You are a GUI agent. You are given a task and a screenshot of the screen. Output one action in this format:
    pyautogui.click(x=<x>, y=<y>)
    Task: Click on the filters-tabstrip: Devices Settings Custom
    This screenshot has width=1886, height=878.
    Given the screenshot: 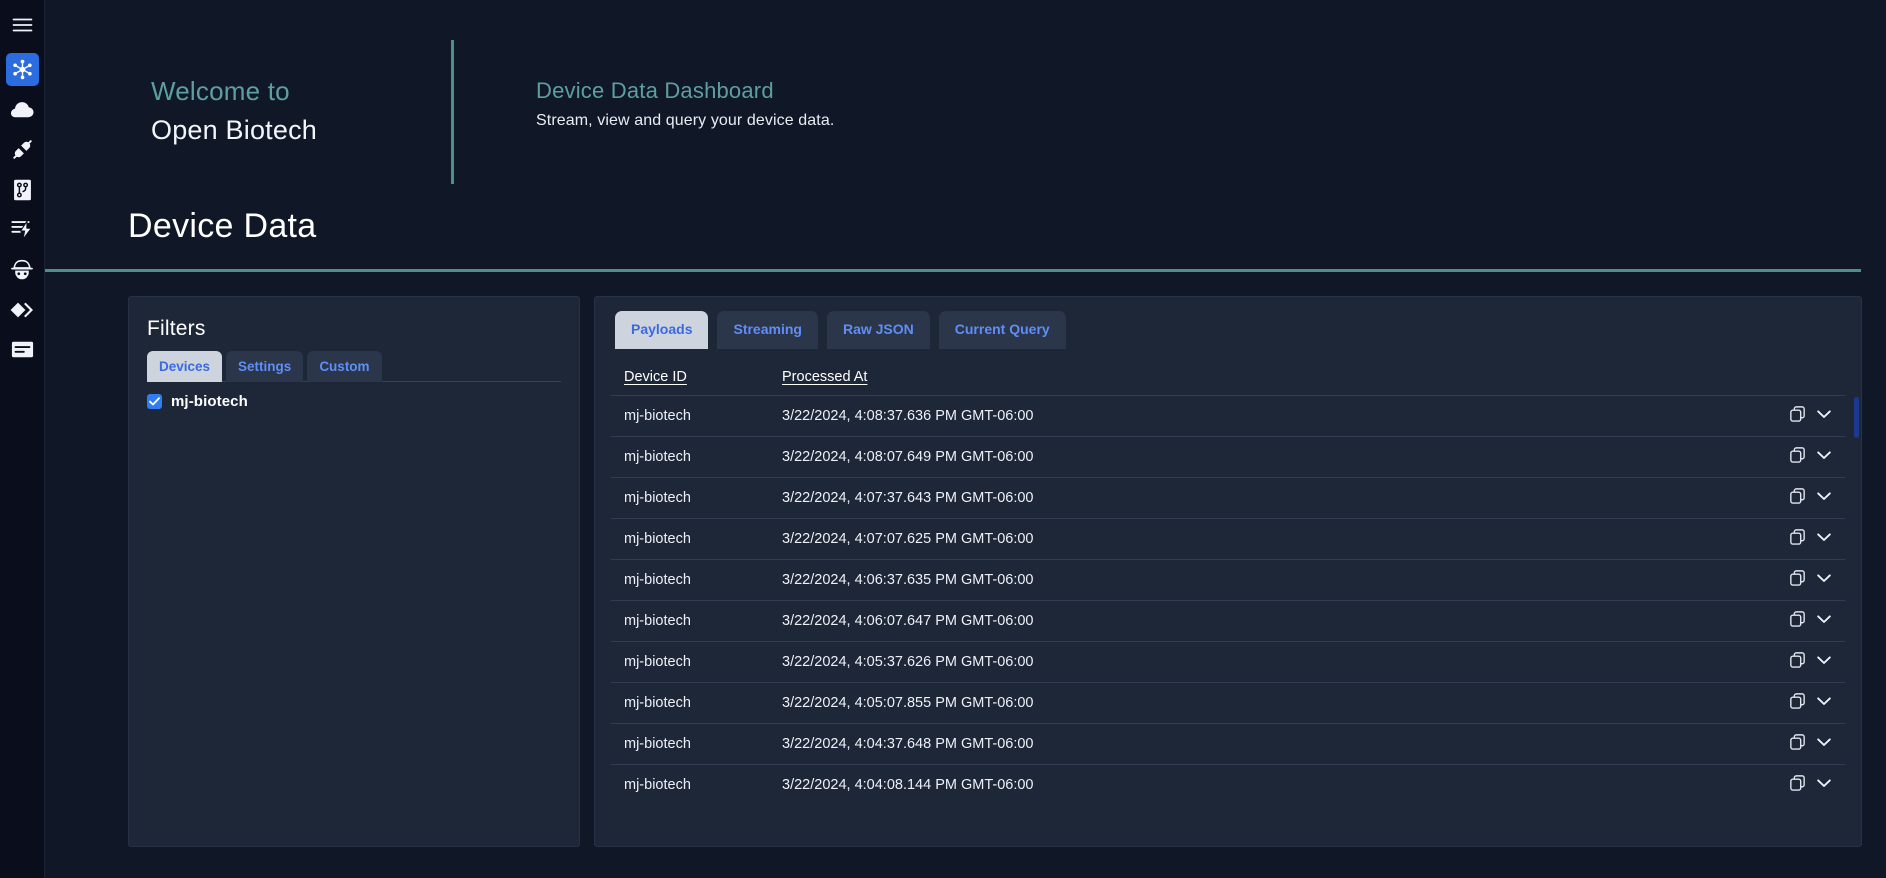 What is the action you would take?
    pyautogui.click(x=354, y=366)
    